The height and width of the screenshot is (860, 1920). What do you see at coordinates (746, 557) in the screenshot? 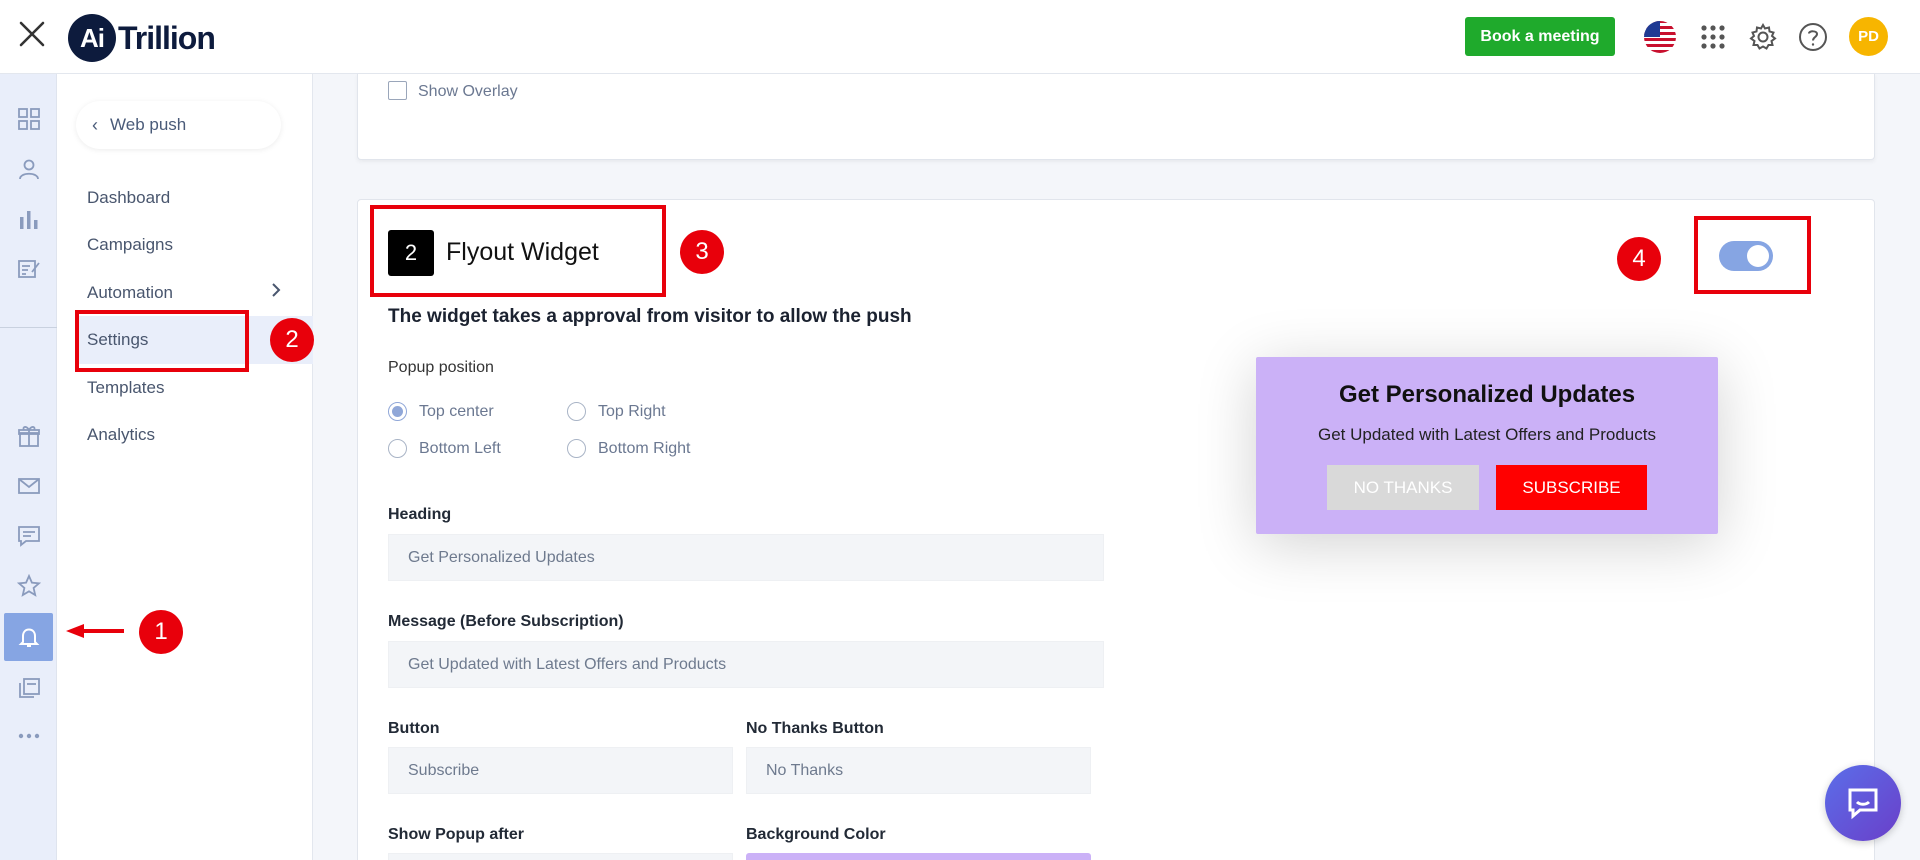
I see `heading-input: Get Personalized Updates` at bounding box center [746, 557].